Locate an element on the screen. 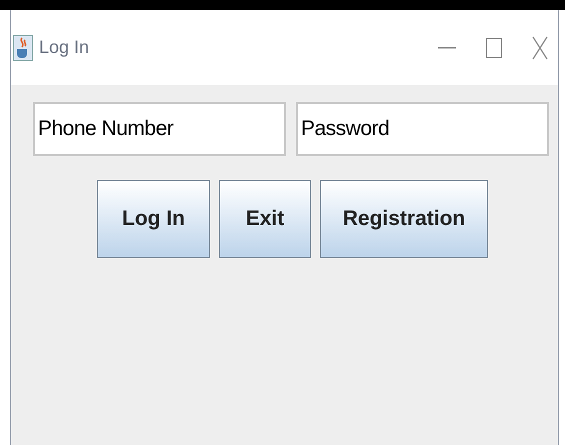  minimize-icon is located at coordinates (447, 47).